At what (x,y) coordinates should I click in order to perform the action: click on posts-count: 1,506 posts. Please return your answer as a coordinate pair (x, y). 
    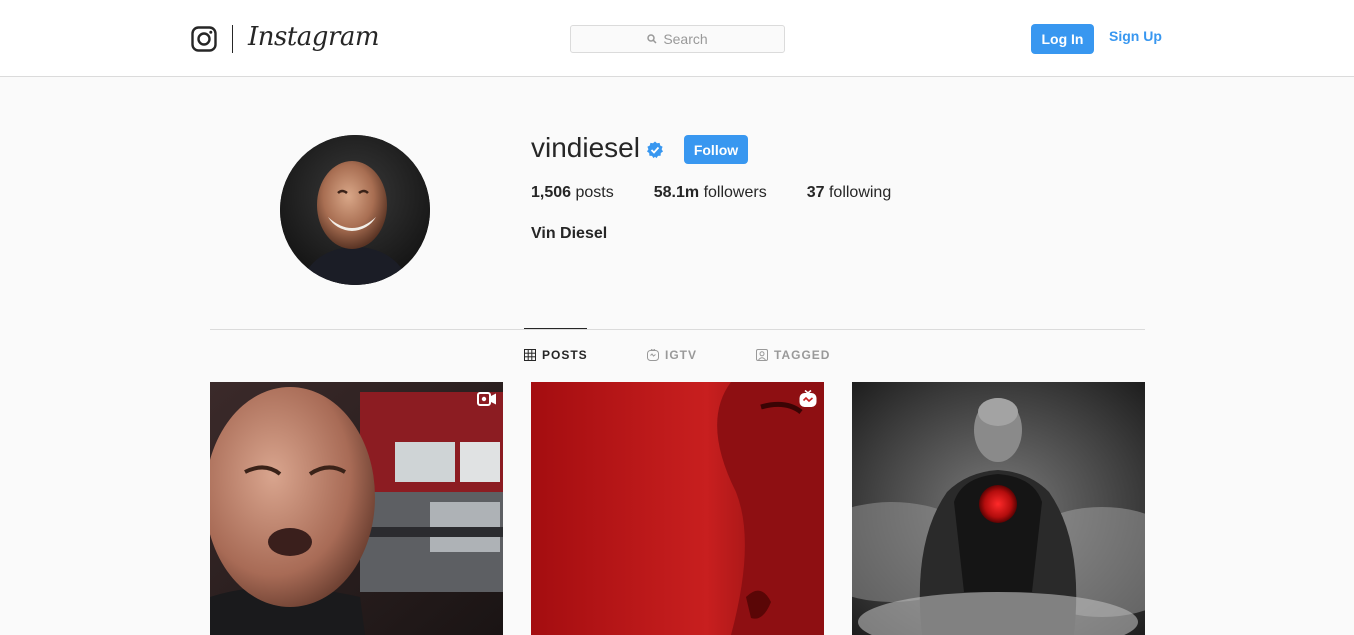
    Looking at the image, I should click on (572, 193).